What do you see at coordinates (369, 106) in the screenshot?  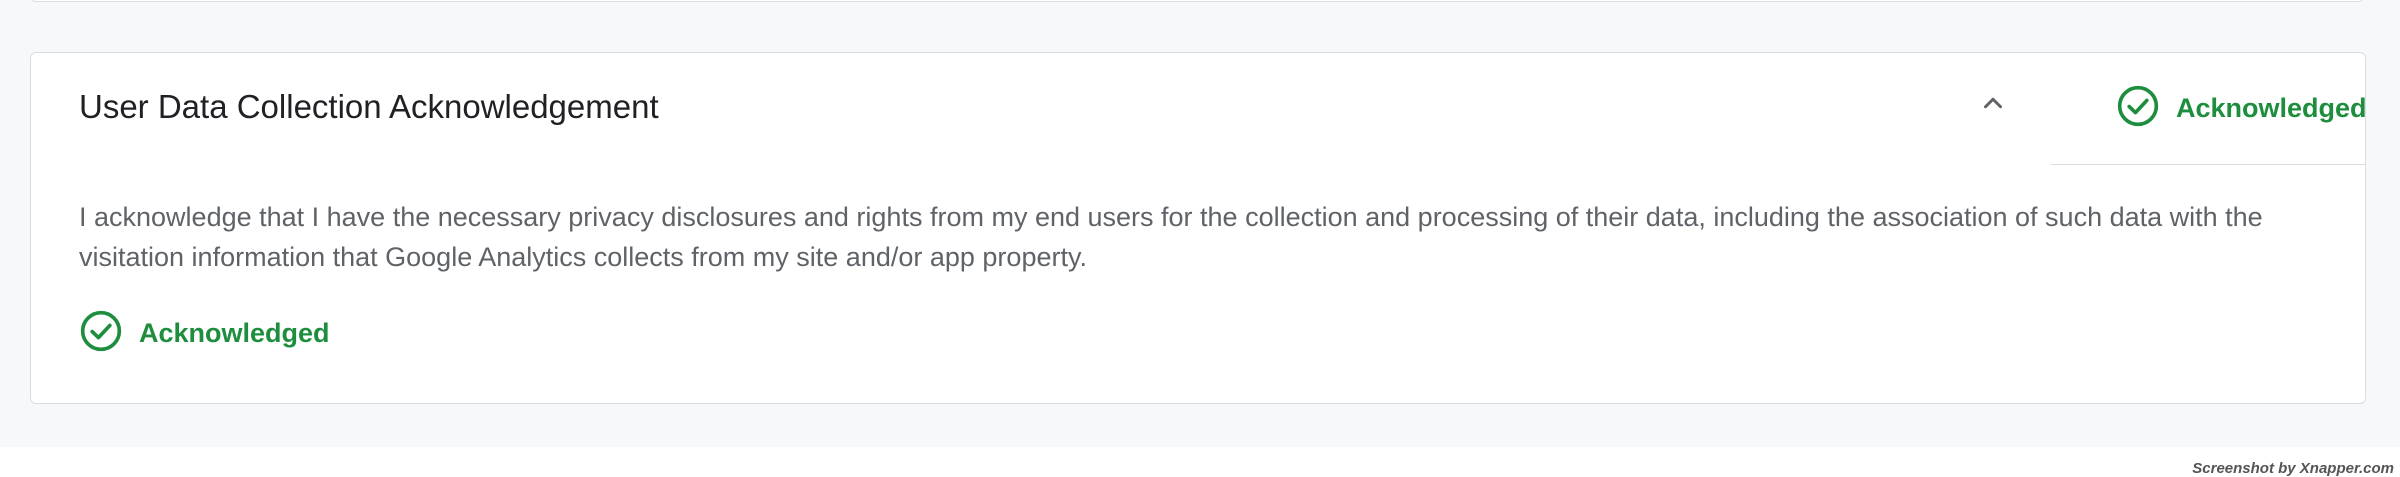 I see `card-title: User Data Collection Acknowledgement` at bounding box center [369, 106].